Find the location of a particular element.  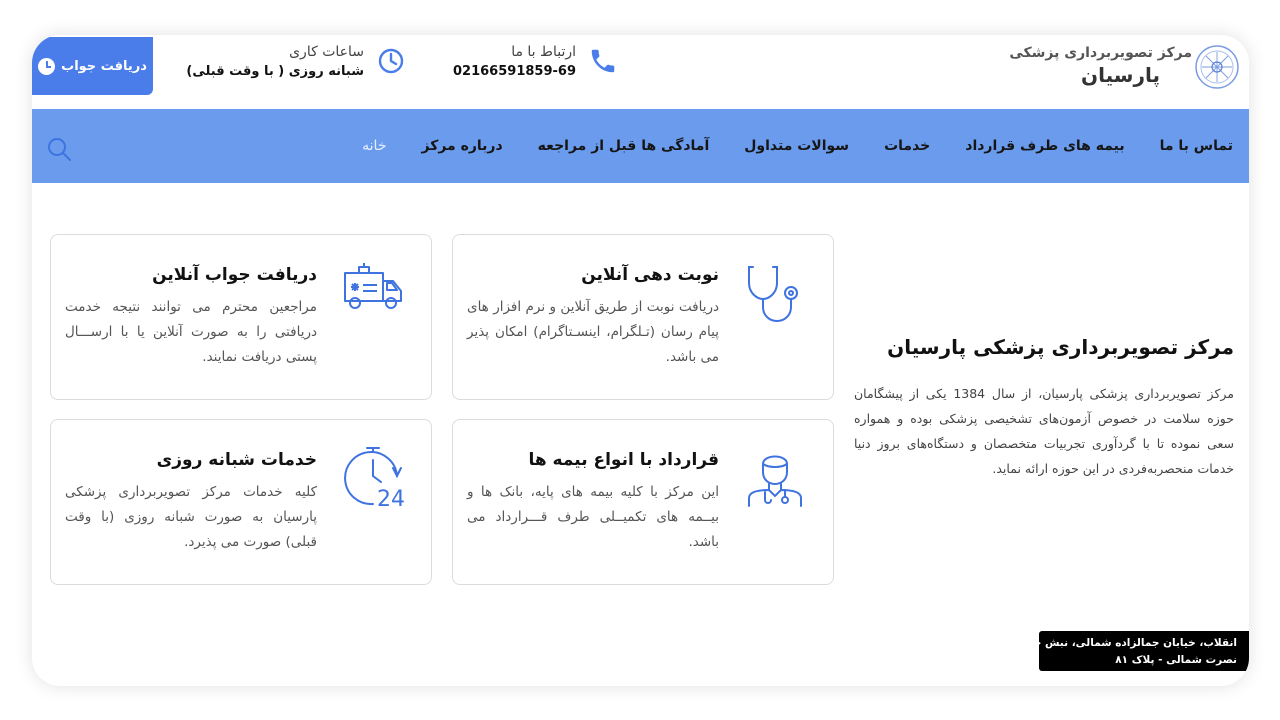

phone-icon is located at coordinates (603, 61).